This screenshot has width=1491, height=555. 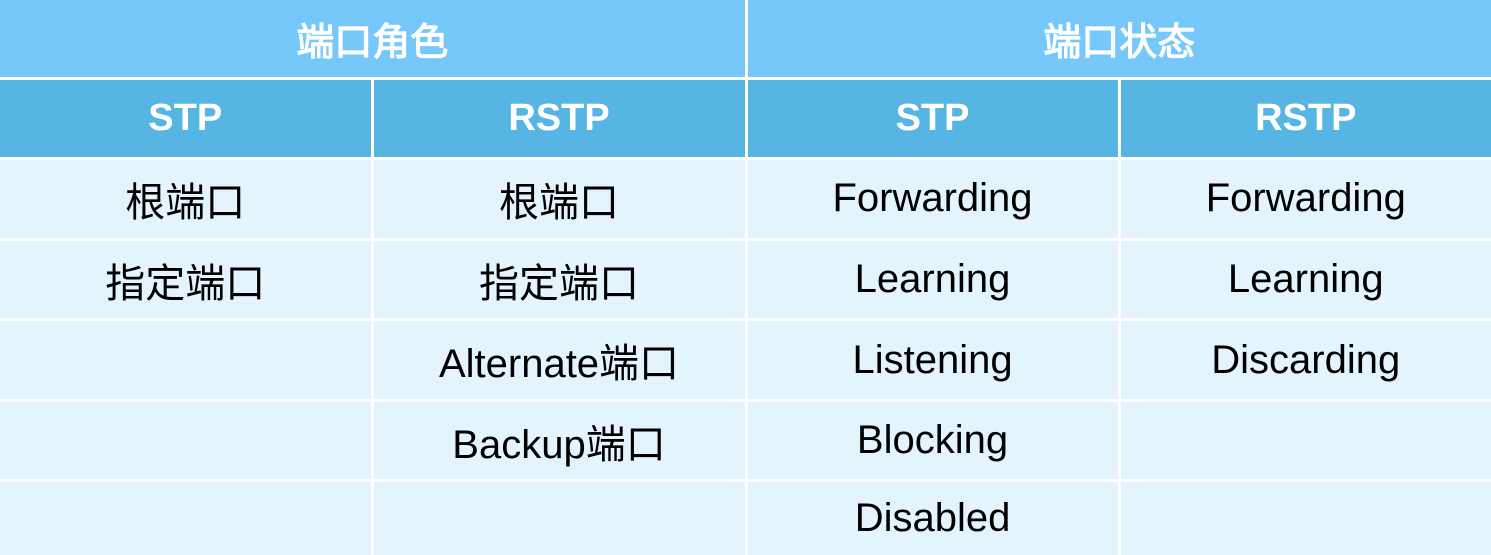 What do you see at coordinates (559, 360) in the screenshot?
I see `table-cell: Alternate端口` at bounding box center [559, 360].